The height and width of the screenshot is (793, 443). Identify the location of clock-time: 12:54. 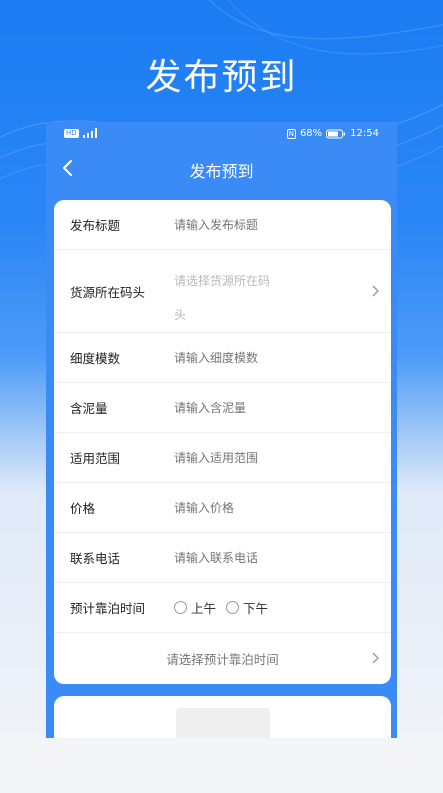
(364, 133).